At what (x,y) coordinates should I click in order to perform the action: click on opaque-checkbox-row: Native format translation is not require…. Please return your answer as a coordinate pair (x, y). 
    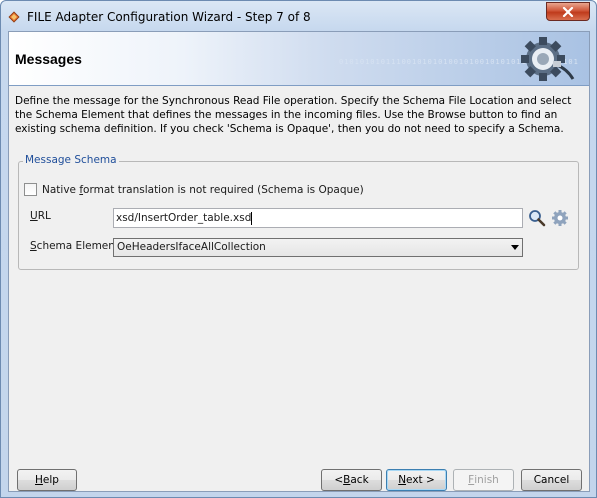
    Looking at the image, I should click on (194, 189).